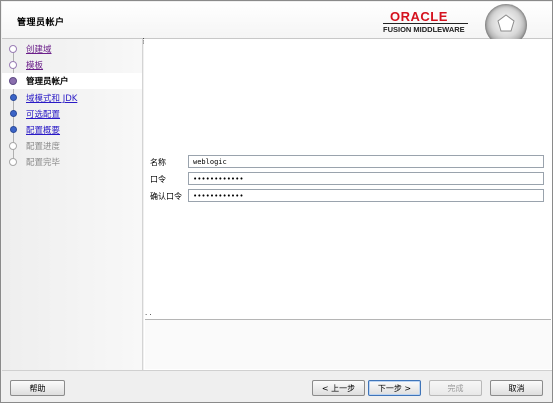  I want to click on name-row: 名称, so click(350, 162).